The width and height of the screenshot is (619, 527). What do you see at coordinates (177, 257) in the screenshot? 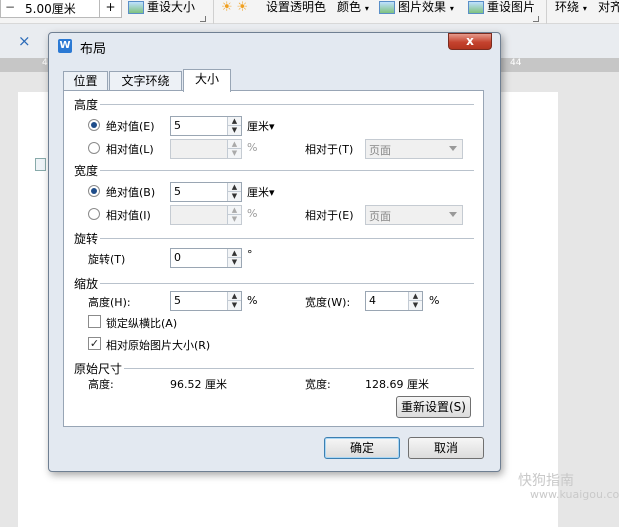
I see `rotation-input: 0` at bounding box center [177, 257].